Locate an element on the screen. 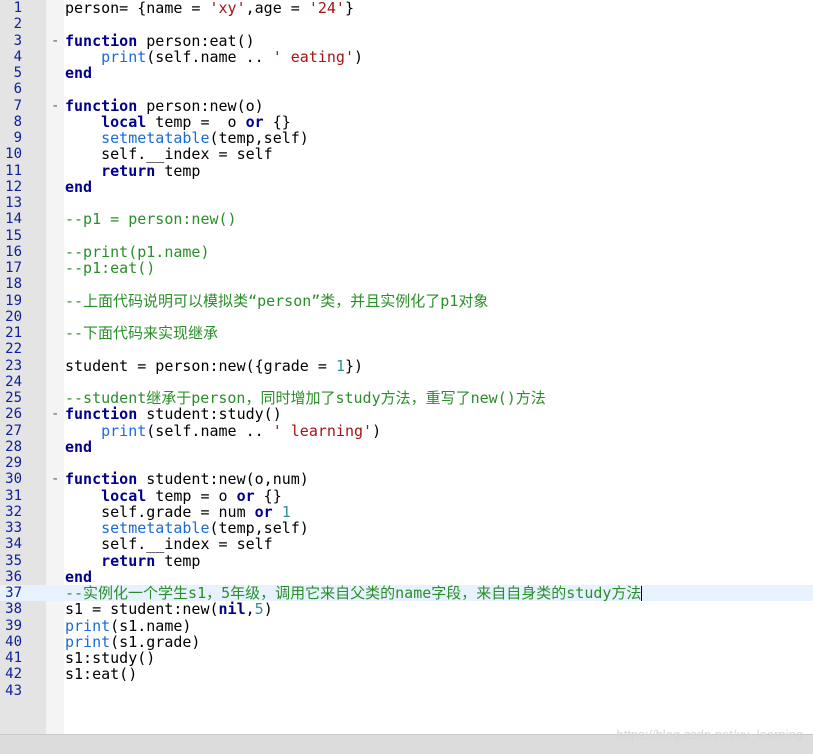 This screenshot has height=754, width=813. line-number: 16 is located at coordinates (13, 251).